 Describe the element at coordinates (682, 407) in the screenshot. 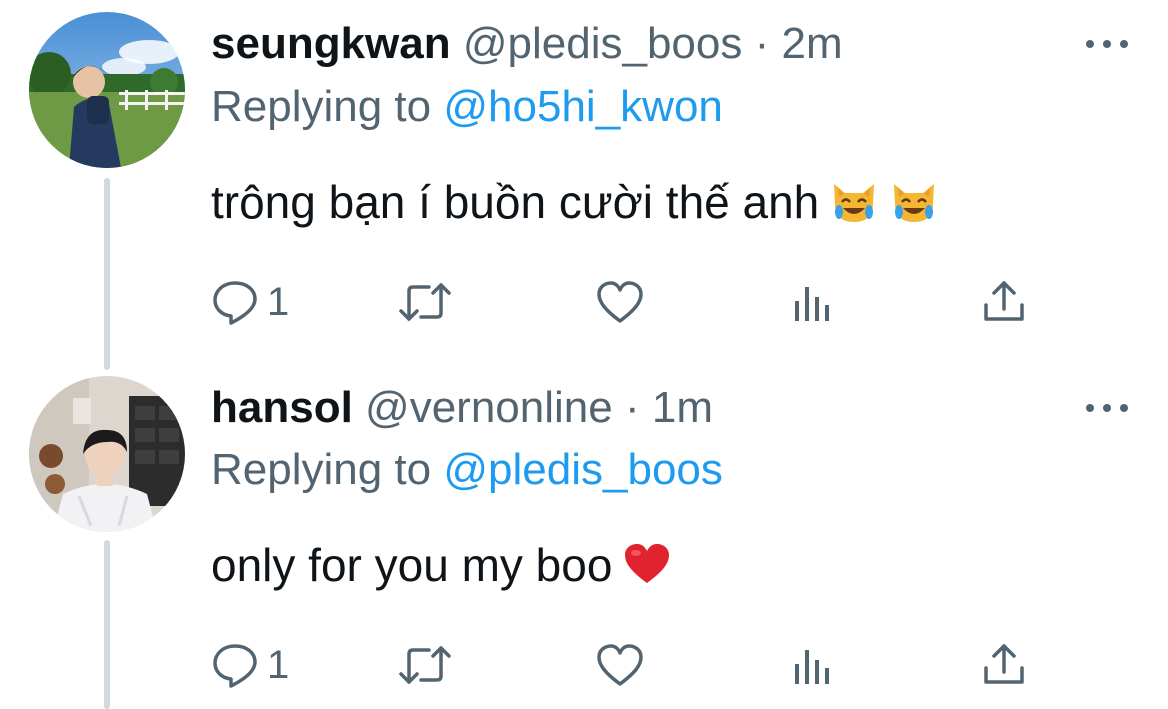

I see `timestamp: 1m` at that location.